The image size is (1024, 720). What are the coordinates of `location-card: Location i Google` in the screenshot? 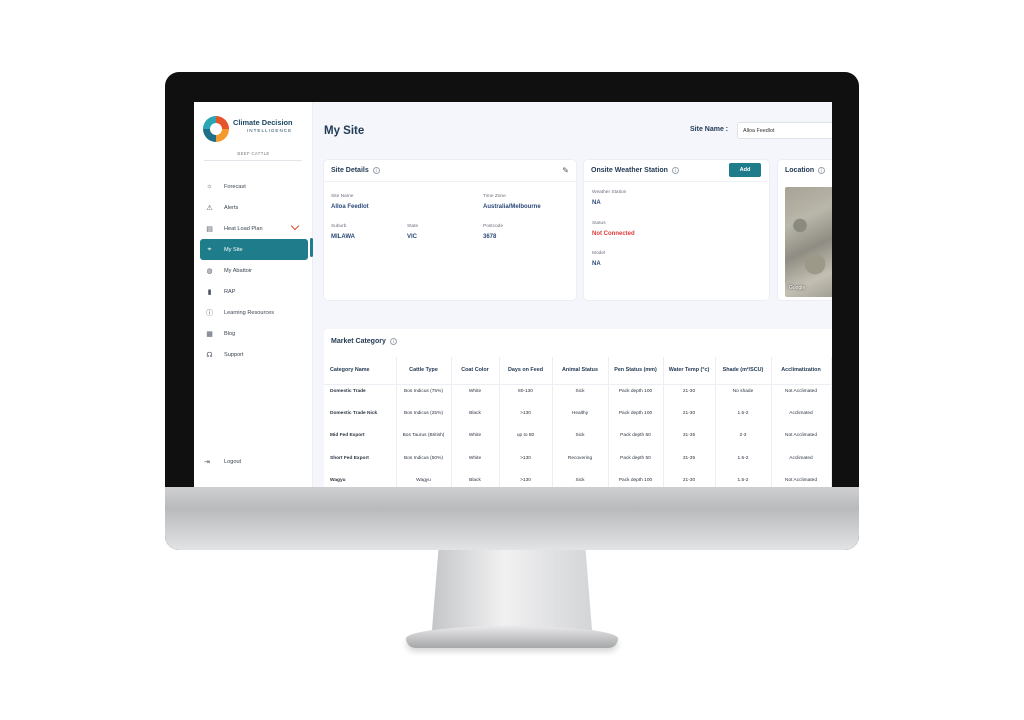 It's located at (805, 230).